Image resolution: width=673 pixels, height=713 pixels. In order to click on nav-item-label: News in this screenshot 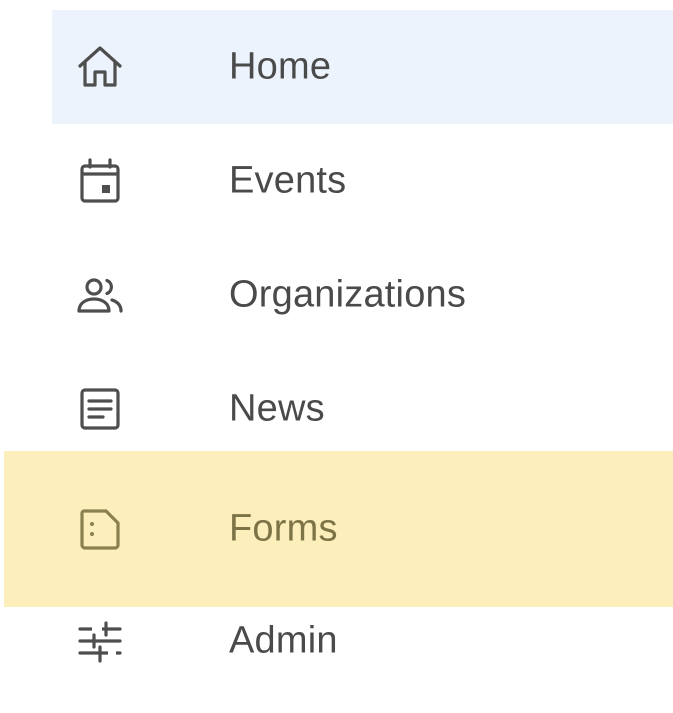, I will do `click(277, 408)`.